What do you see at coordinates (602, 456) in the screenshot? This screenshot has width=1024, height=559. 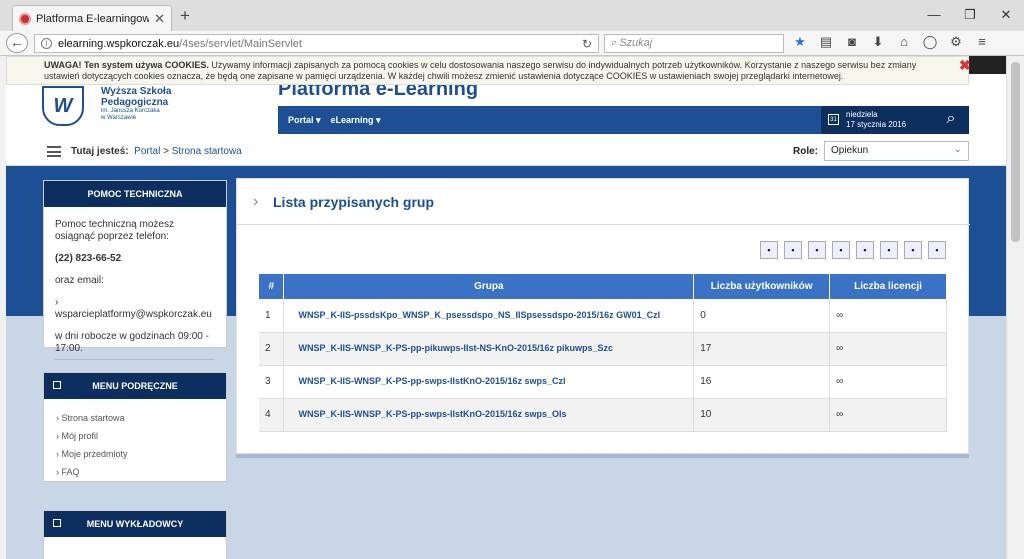 I see `panel-footer-line` at bounding box center [602, 456].